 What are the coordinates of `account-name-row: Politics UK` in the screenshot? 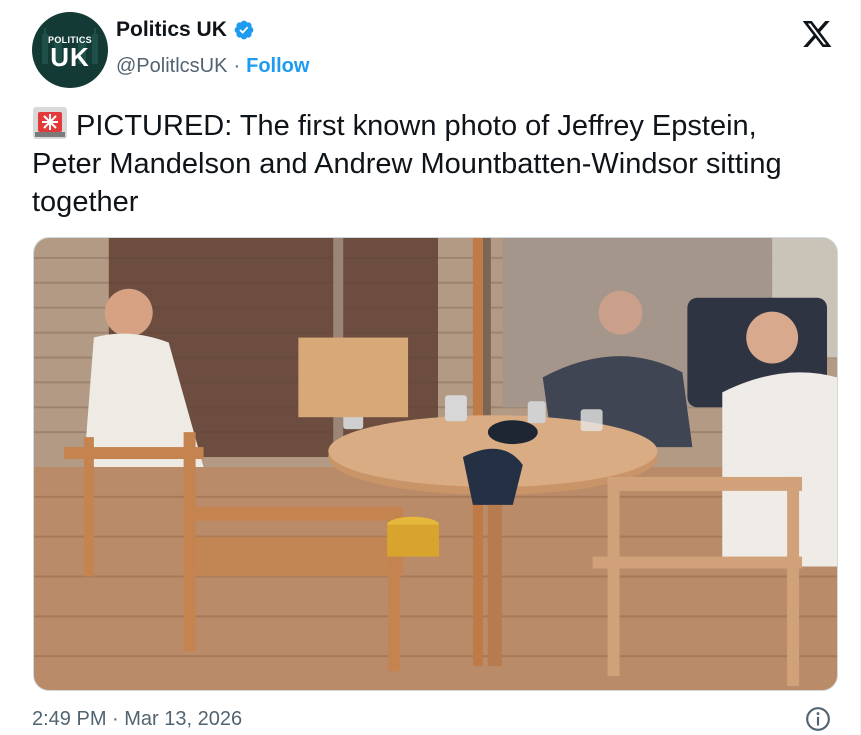 It's located at (185, 30).